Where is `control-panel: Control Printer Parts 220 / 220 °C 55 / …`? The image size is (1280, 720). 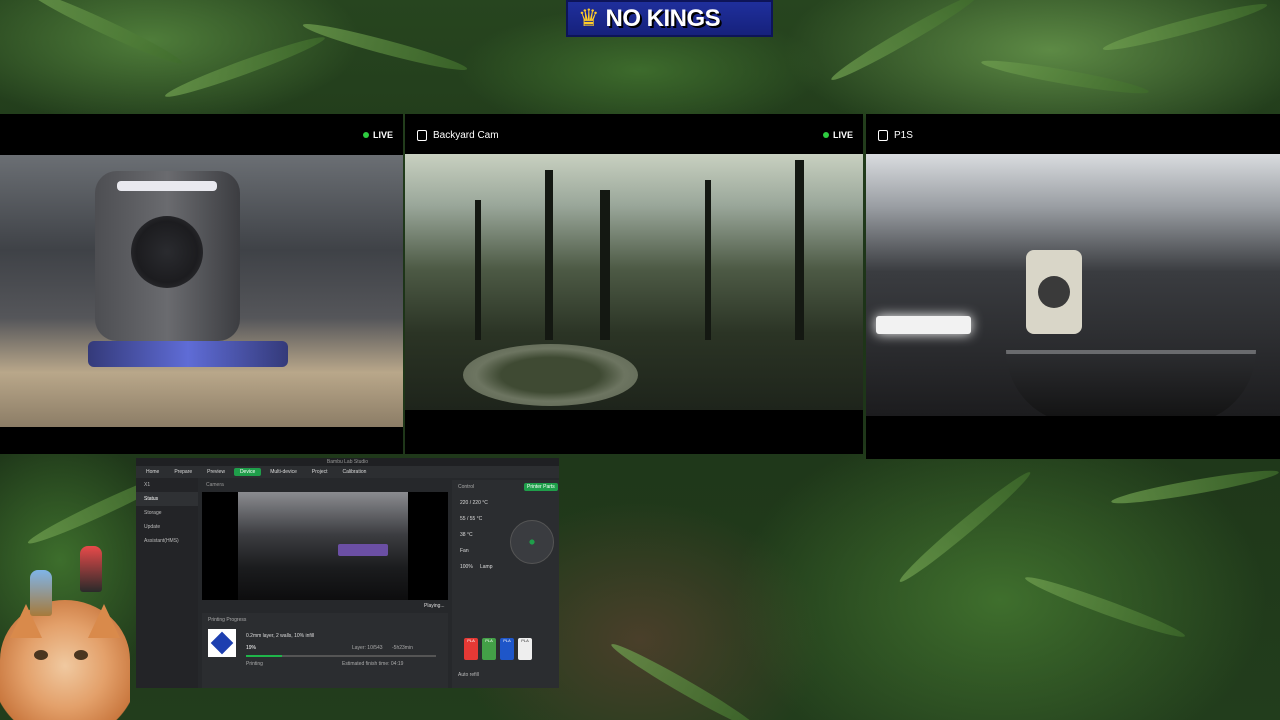 control-panel: Control Printer Parts 220 / 220 °C 55 / … is located at coordinates (505, 584).